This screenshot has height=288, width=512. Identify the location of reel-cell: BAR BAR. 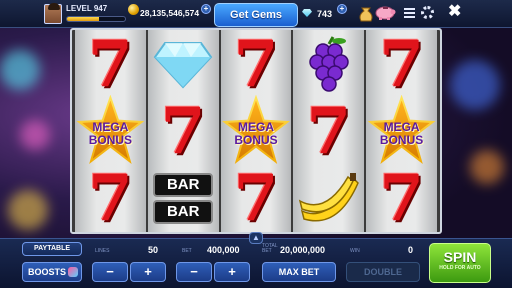
(183, 198).